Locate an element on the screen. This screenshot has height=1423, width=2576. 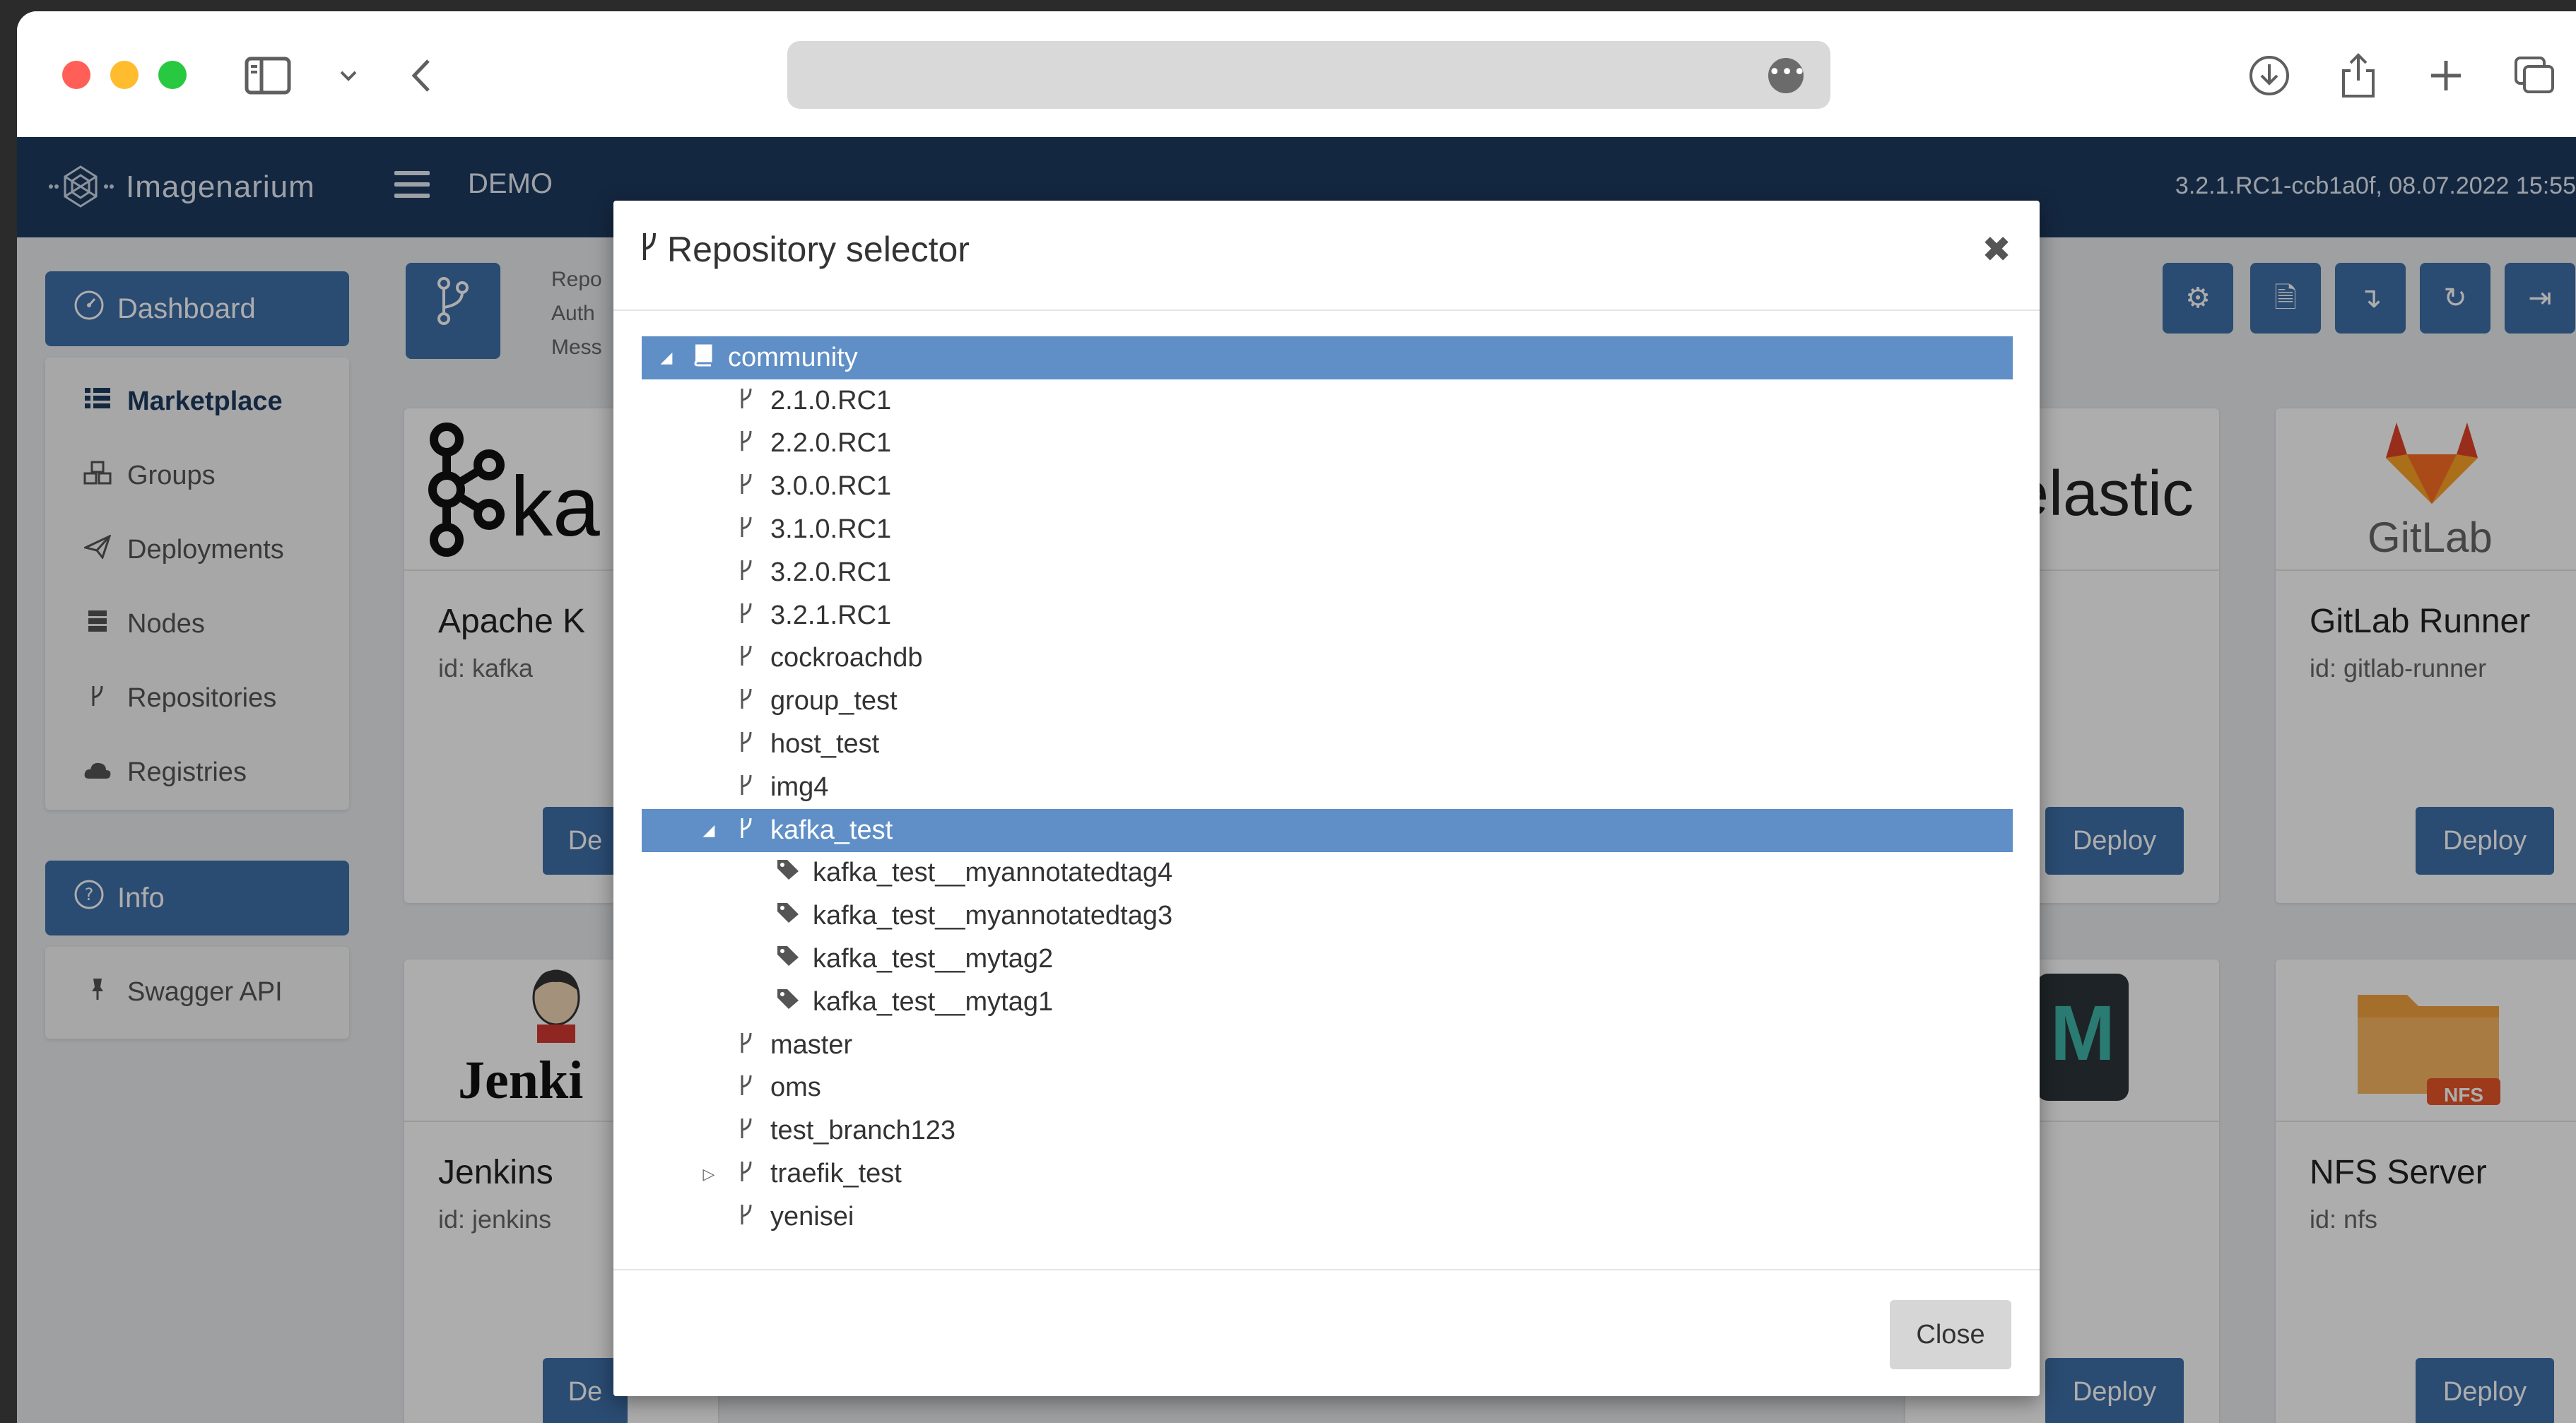
tree-node: 3.2.1.RC1 is located at coordinates (1327, 615).